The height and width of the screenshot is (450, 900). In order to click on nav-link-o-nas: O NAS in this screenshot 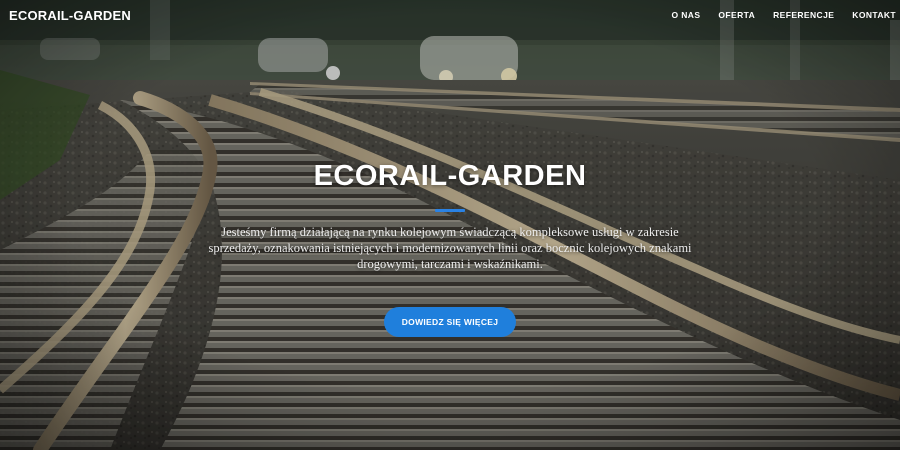, I will do `click(685, 15)`.